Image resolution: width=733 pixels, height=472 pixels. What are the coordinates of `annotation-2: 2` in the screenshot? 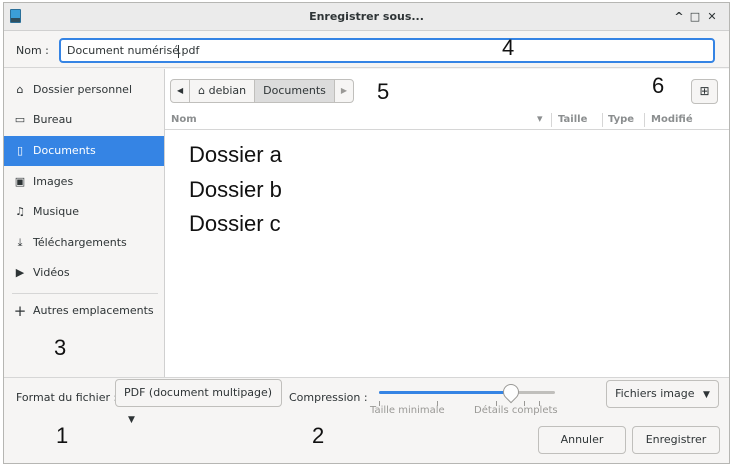 It's located at (318, 435).